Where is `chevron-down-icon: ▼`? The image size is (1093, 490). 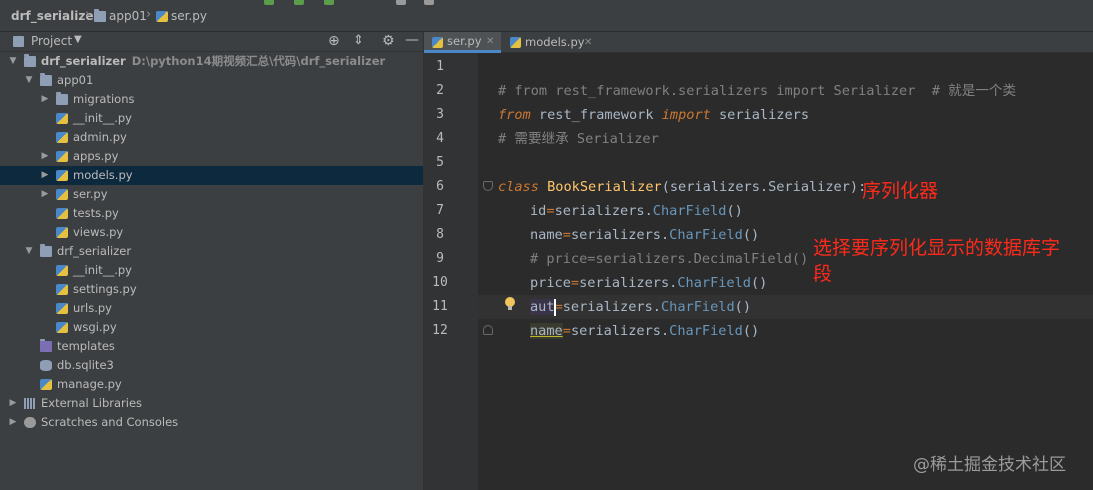
chevron-down-icon: ▼ is located at coordinates (78, 39).